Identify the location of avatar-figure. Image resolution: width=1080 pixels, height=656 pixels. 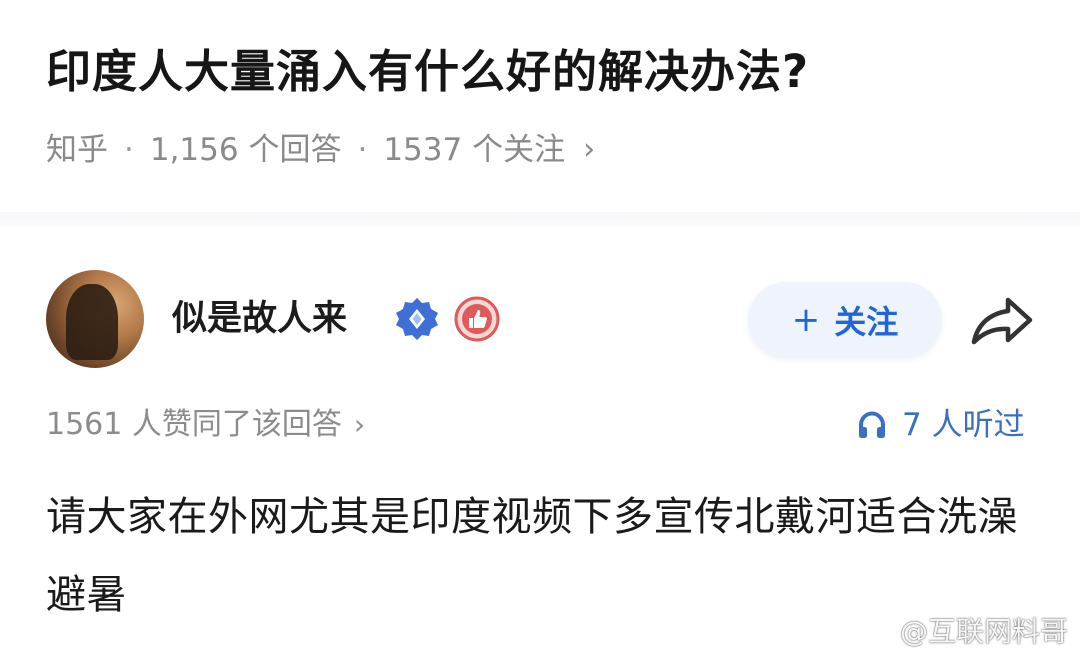
(92, 322).